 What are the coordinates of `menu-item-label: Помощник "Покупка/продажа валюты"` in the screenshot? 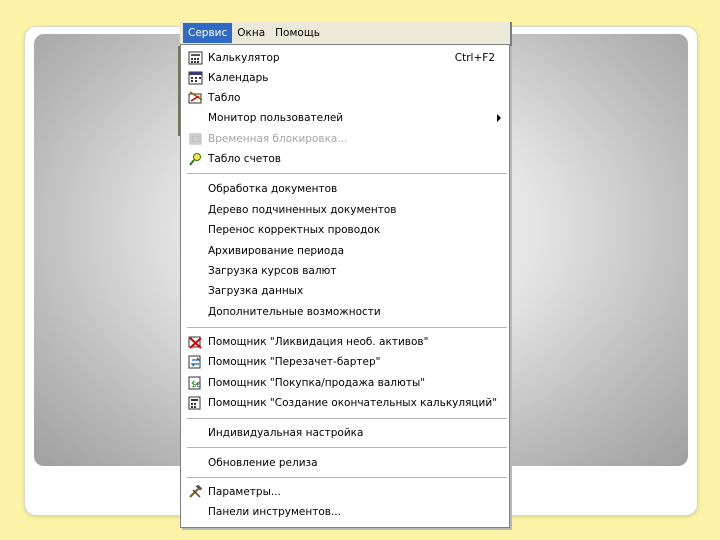 It's located at (317, 383).